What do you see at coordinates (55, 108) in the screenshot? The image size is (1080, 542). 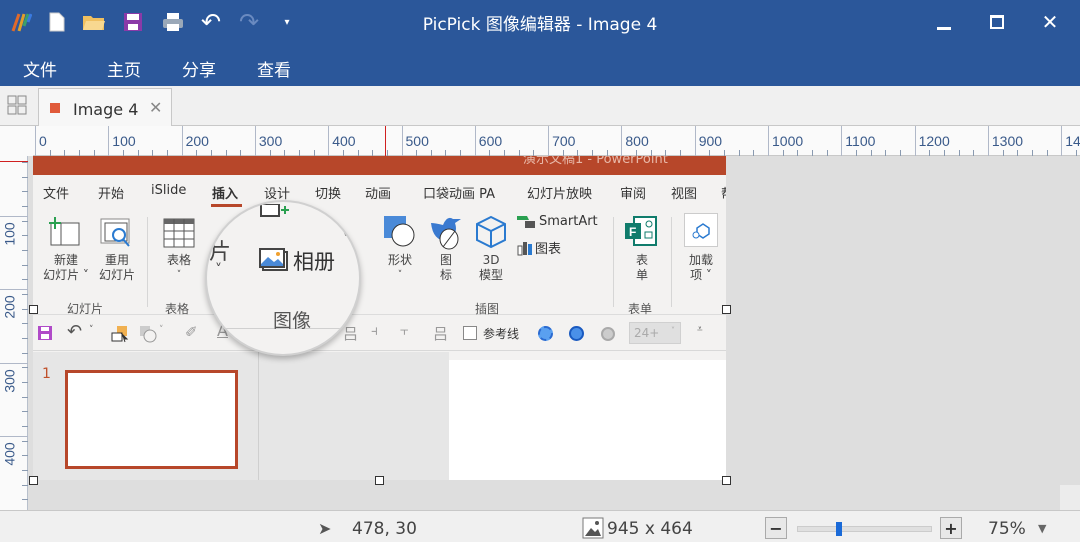 I see `tab-color-marker` at bounding box center [55, 108].